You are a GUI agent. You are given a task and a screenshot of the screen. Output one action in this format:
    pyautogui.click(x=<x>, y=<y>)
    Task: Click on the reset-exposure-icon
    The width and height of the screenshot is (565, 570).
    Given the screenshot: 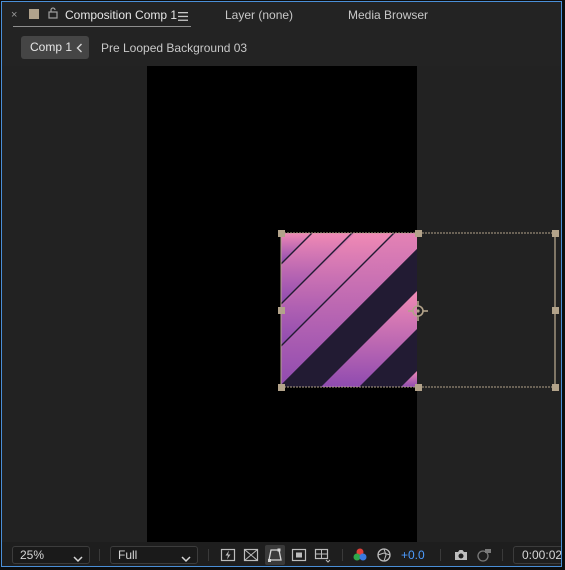 What is the action you would take?
    pyautogui.click(x=384, y=555)
    